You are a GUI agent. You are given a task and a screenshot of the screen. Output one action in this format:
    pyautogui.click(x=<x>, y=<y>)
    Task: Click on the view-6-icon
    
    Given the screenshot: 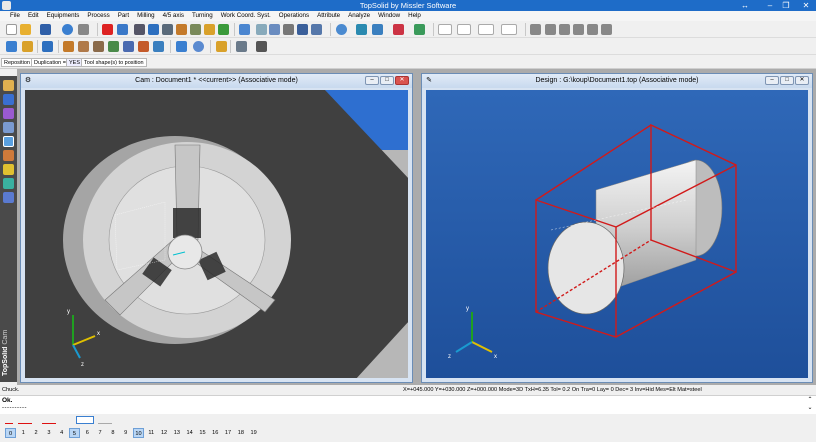 What is the action you would take?
    pyautogui.click(x=606, y=29)
    